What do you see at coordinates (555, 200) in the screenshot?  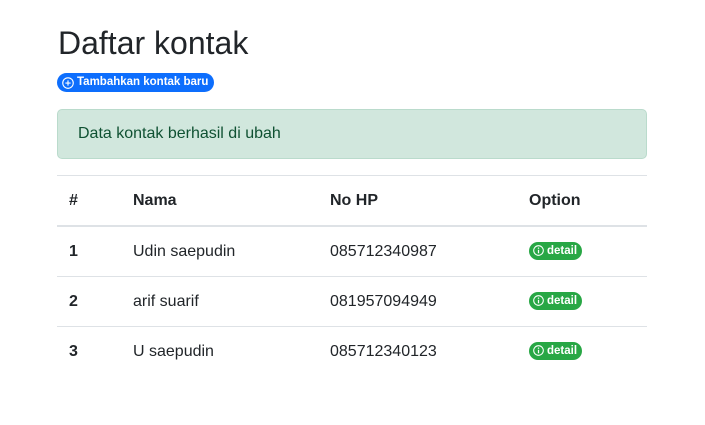 I see `header-option: Option` at bounding box center [555, 200].